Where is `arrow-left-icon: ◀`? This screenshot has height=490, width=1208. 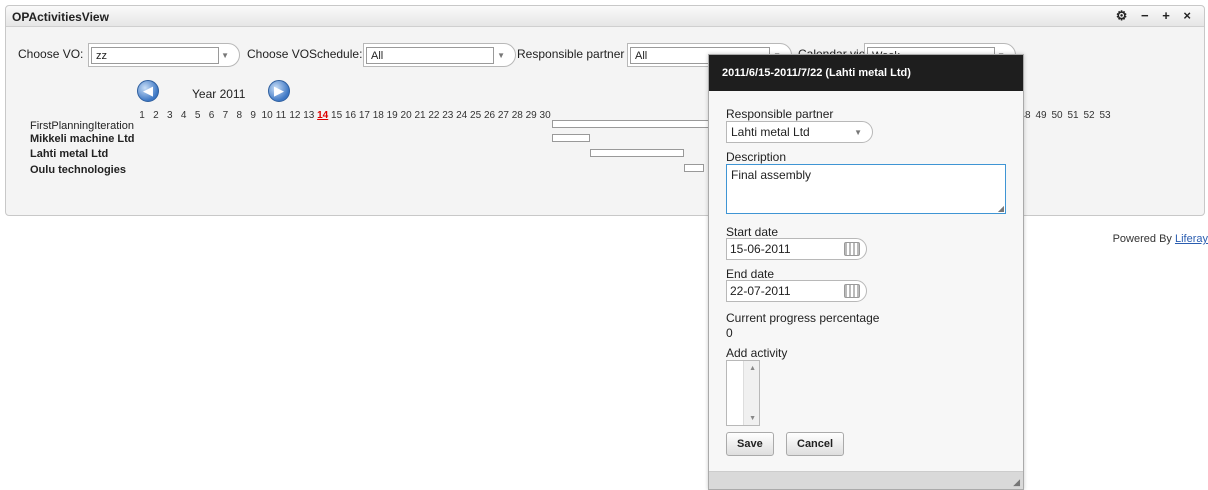 arrow-left-icon: ◀ is located at coordinates (148, 90).